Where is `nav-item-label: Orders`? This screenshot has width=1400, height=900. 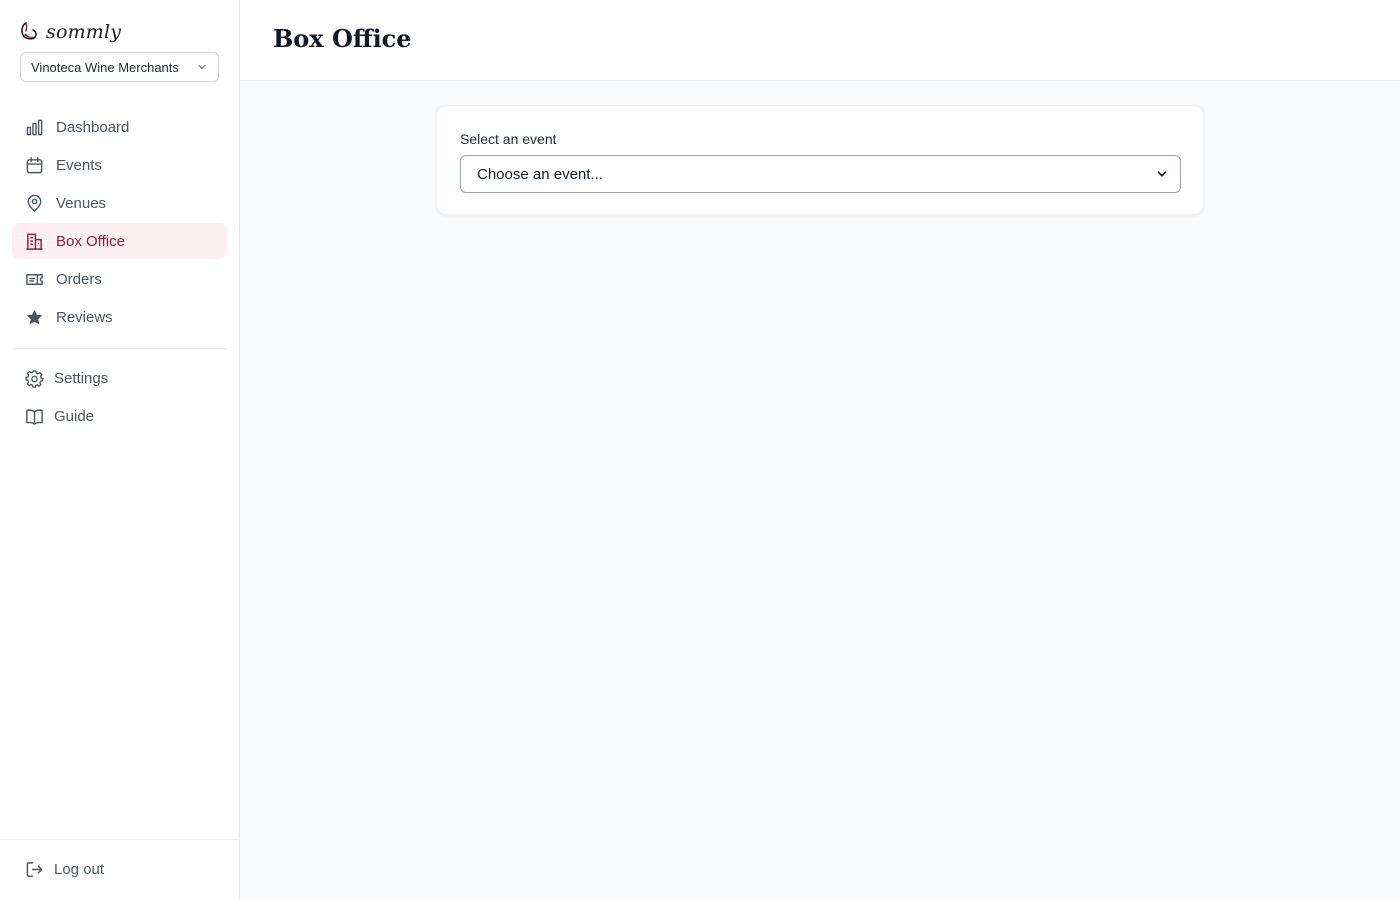 nav-item-label: Orders is located at coordinates (79, 279).